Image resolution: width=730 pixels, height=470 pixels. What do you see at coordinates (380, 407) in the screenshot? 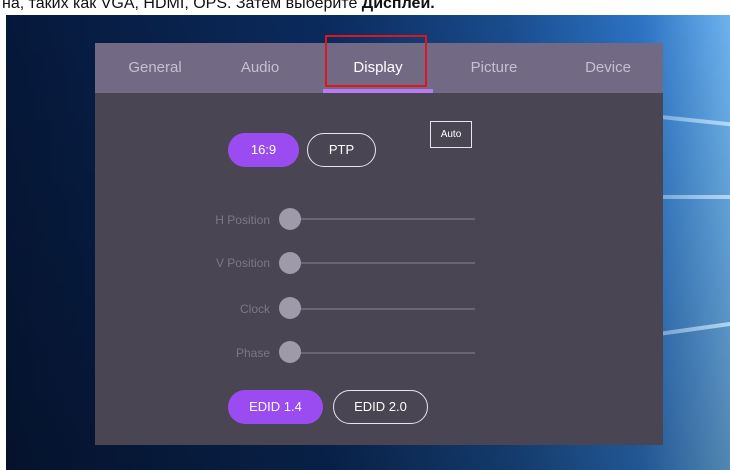
I see `edid-2-0-button: EDID 2.0` at bounding box center [380, 407].